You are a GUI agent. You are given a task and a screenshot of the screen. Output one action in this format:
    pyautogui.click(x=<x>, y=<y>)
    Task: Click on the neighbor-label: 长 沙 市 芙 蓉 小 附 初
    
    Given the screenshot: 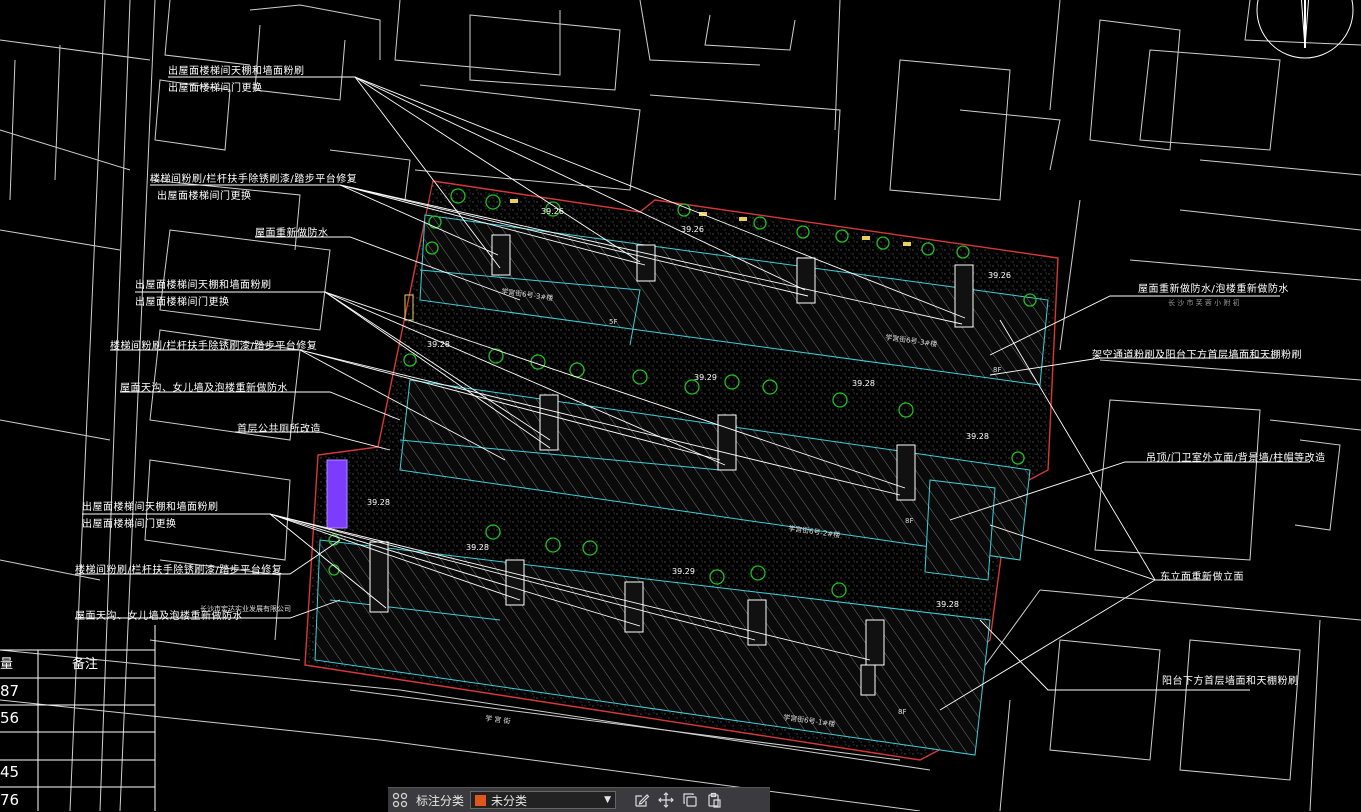 What is the action you would take?
    pyautogui.click(x=1204, y=303)
    